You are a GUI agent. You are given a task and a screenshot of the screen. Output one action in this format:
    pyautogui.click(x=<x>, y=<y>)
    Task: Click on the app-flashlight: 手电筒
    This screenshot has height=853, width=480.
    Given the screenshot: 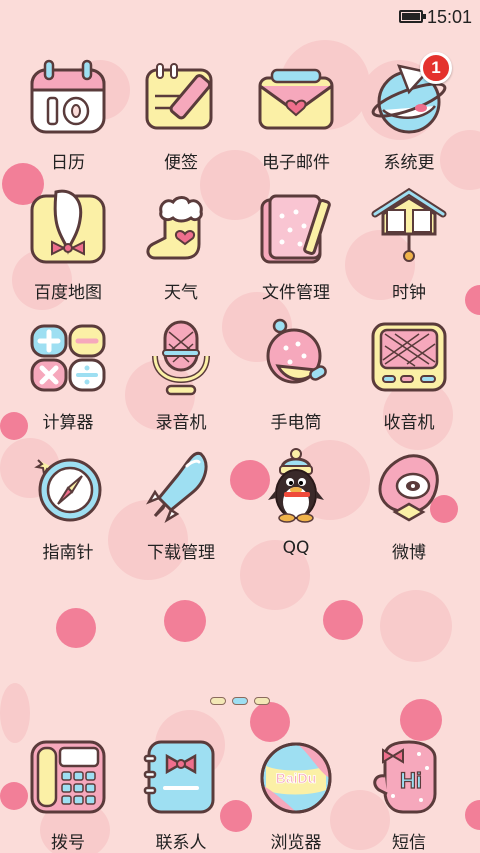 What is the action you would take?
    pyautogui.click(x=296, y=371)
    